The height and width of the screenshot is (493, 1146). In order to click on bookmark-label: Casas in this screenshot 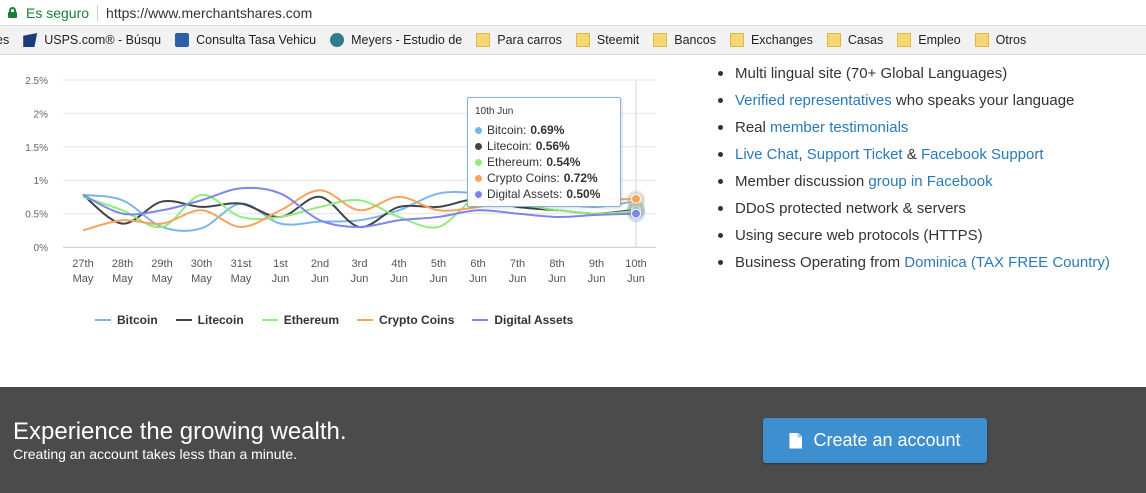, I will do `click(865, 40)`.